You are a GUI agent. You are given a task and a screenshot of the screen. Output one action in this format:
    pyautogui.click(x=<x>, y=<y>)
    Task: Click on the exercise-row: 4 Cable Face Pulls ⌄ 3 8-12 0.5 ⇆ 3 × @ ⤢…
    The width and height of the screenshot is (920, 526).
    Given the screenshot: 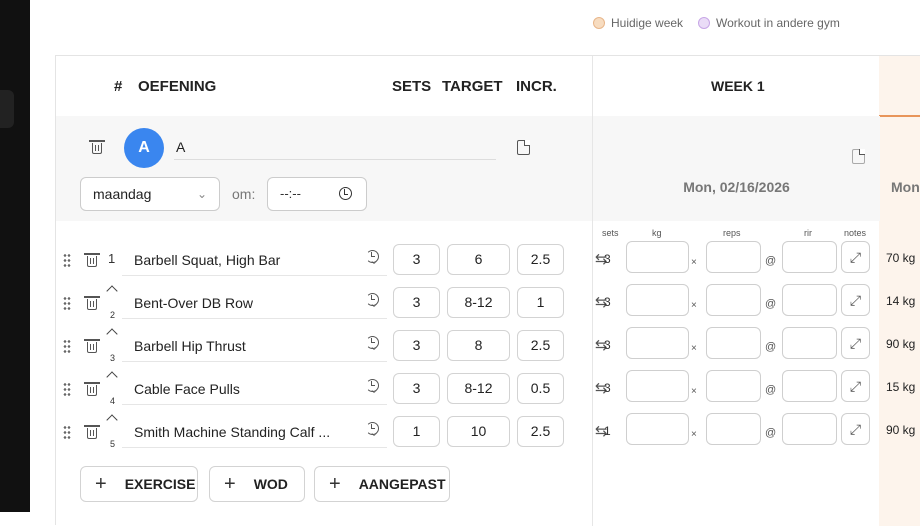 What is the action you would take?
    pyautogui.click(x=488, y=391)
    